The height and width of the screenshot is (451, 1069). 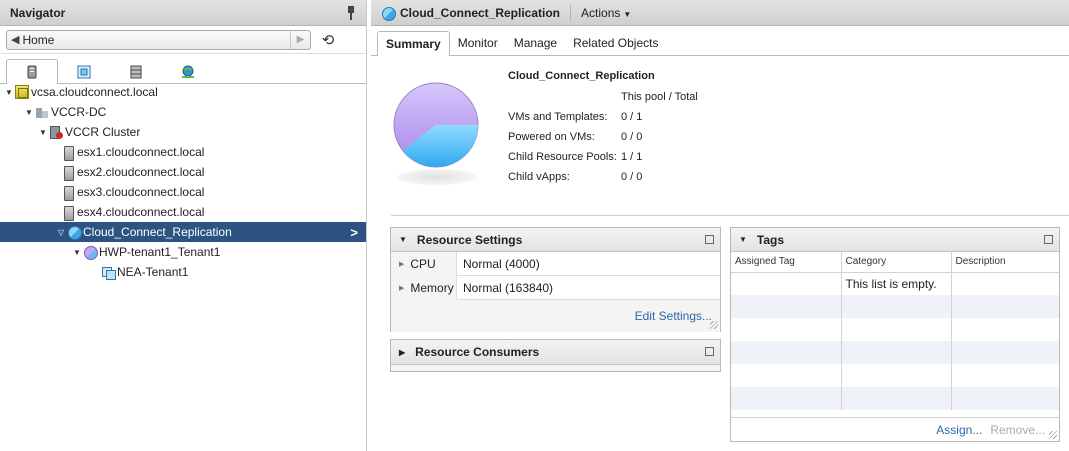 I want to click on forward-button: ▶, so click(x=300, y=39).